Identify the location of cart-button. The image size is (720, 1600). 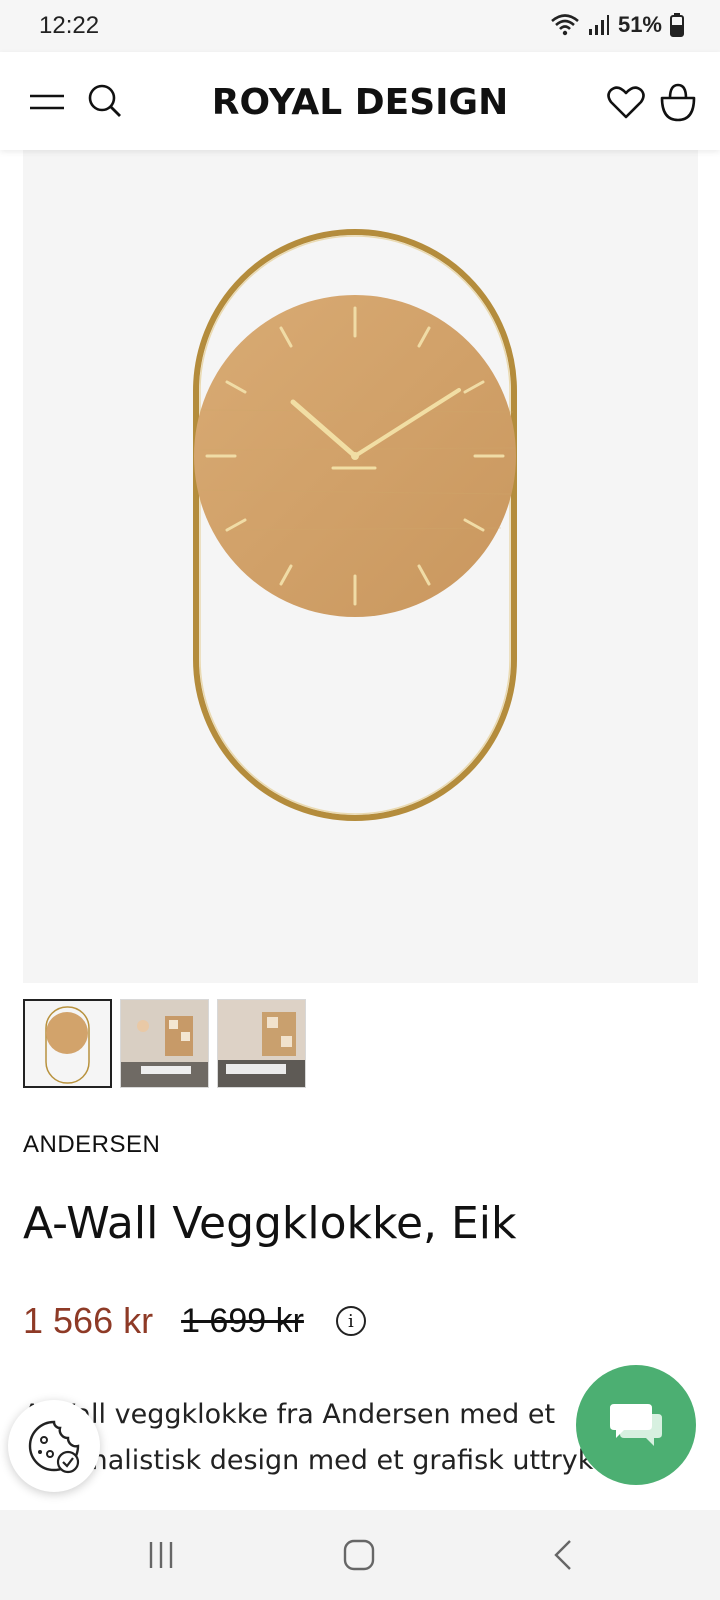
(678, 102).